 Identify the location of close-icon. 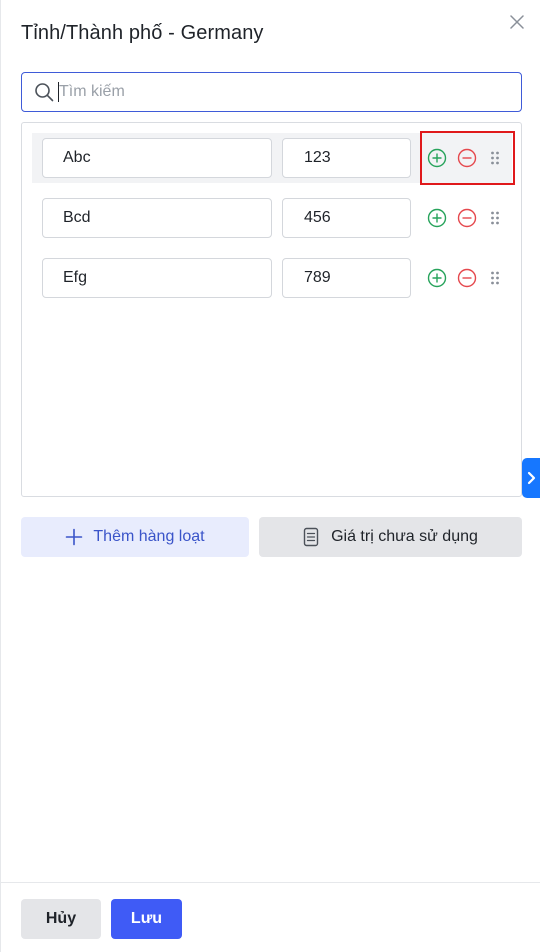
(517, 22).